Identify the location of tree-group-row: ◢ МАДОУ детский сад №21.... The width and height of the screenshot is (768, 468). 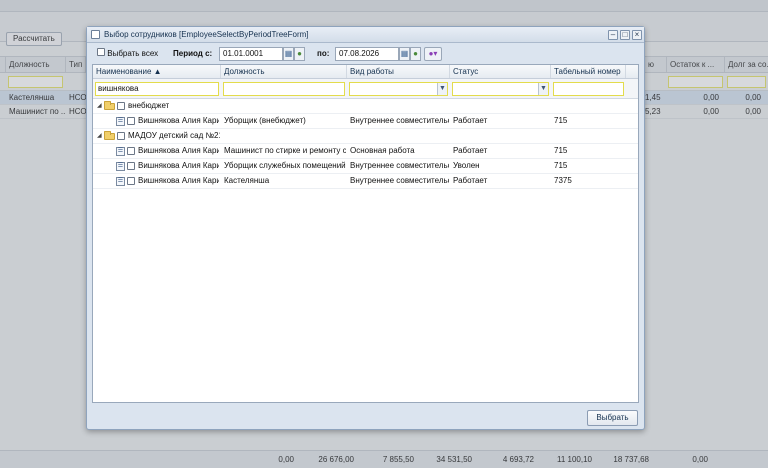
(365, 136).